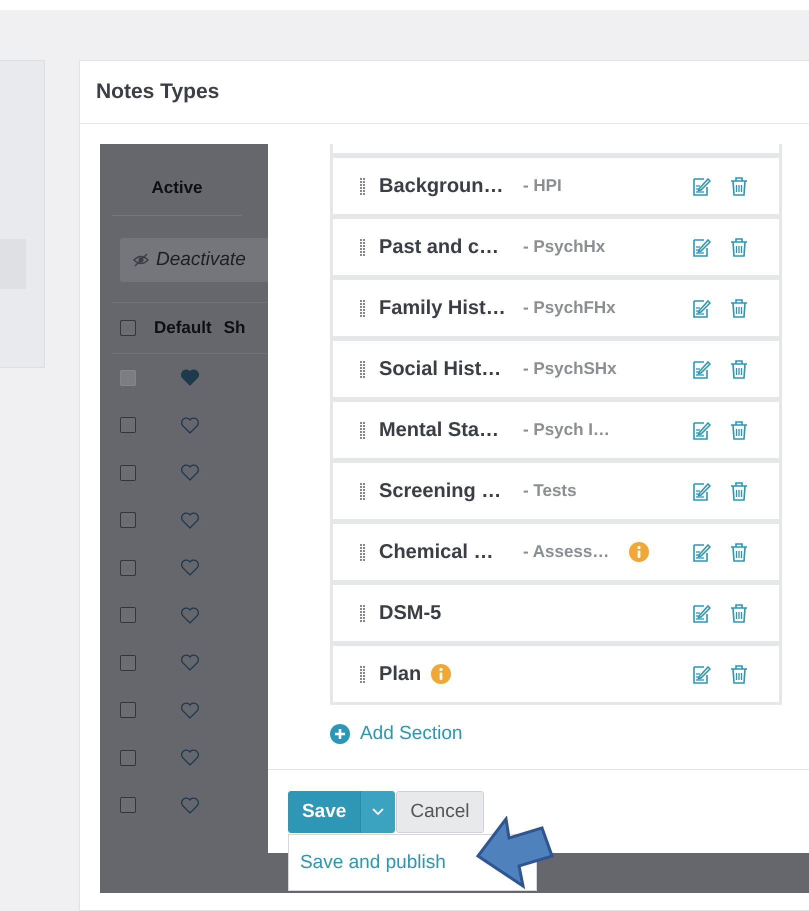 The width and height of the screenshot is (809, 911). I want to click on save-options-button, so click(378, 812).